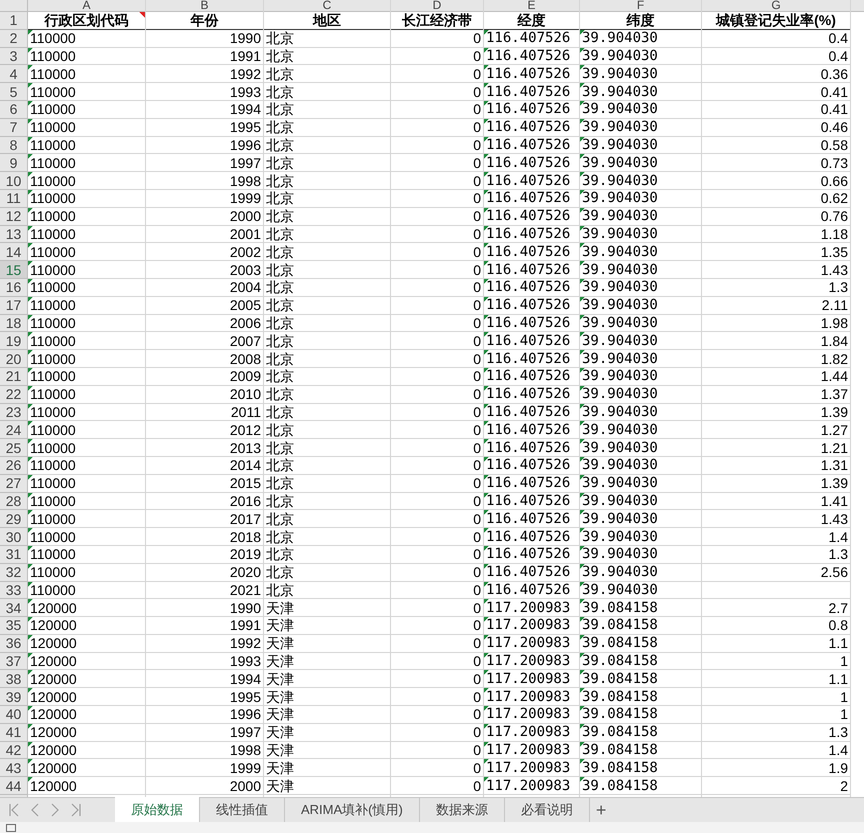  What do you see at coordinates (13, 413) in the screenshot?
I see `row-number: 23` at bounding box center [13, 413].